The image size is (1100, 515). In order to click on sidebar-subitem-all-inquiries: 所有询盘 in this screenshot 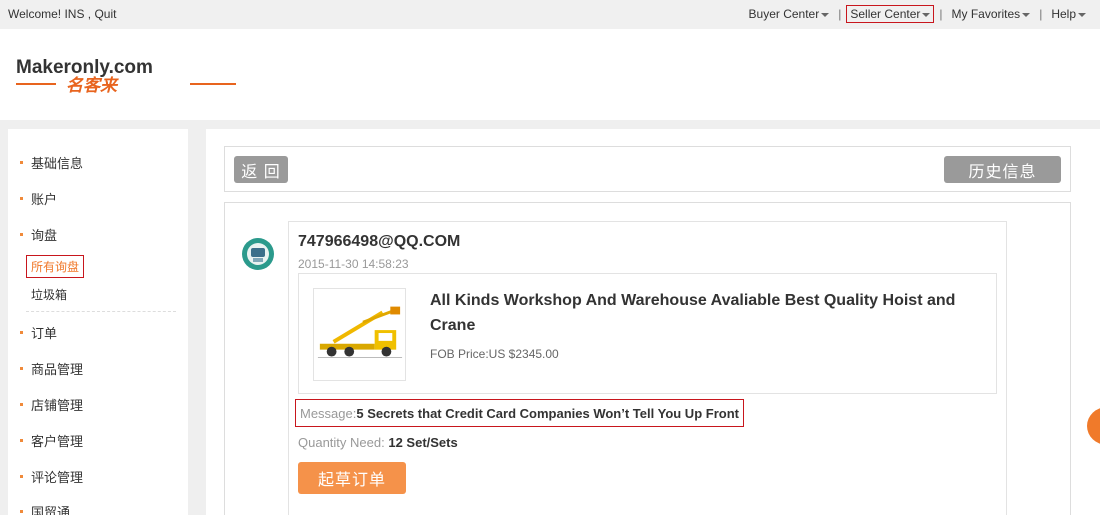, I will do `click(55, 266)`.